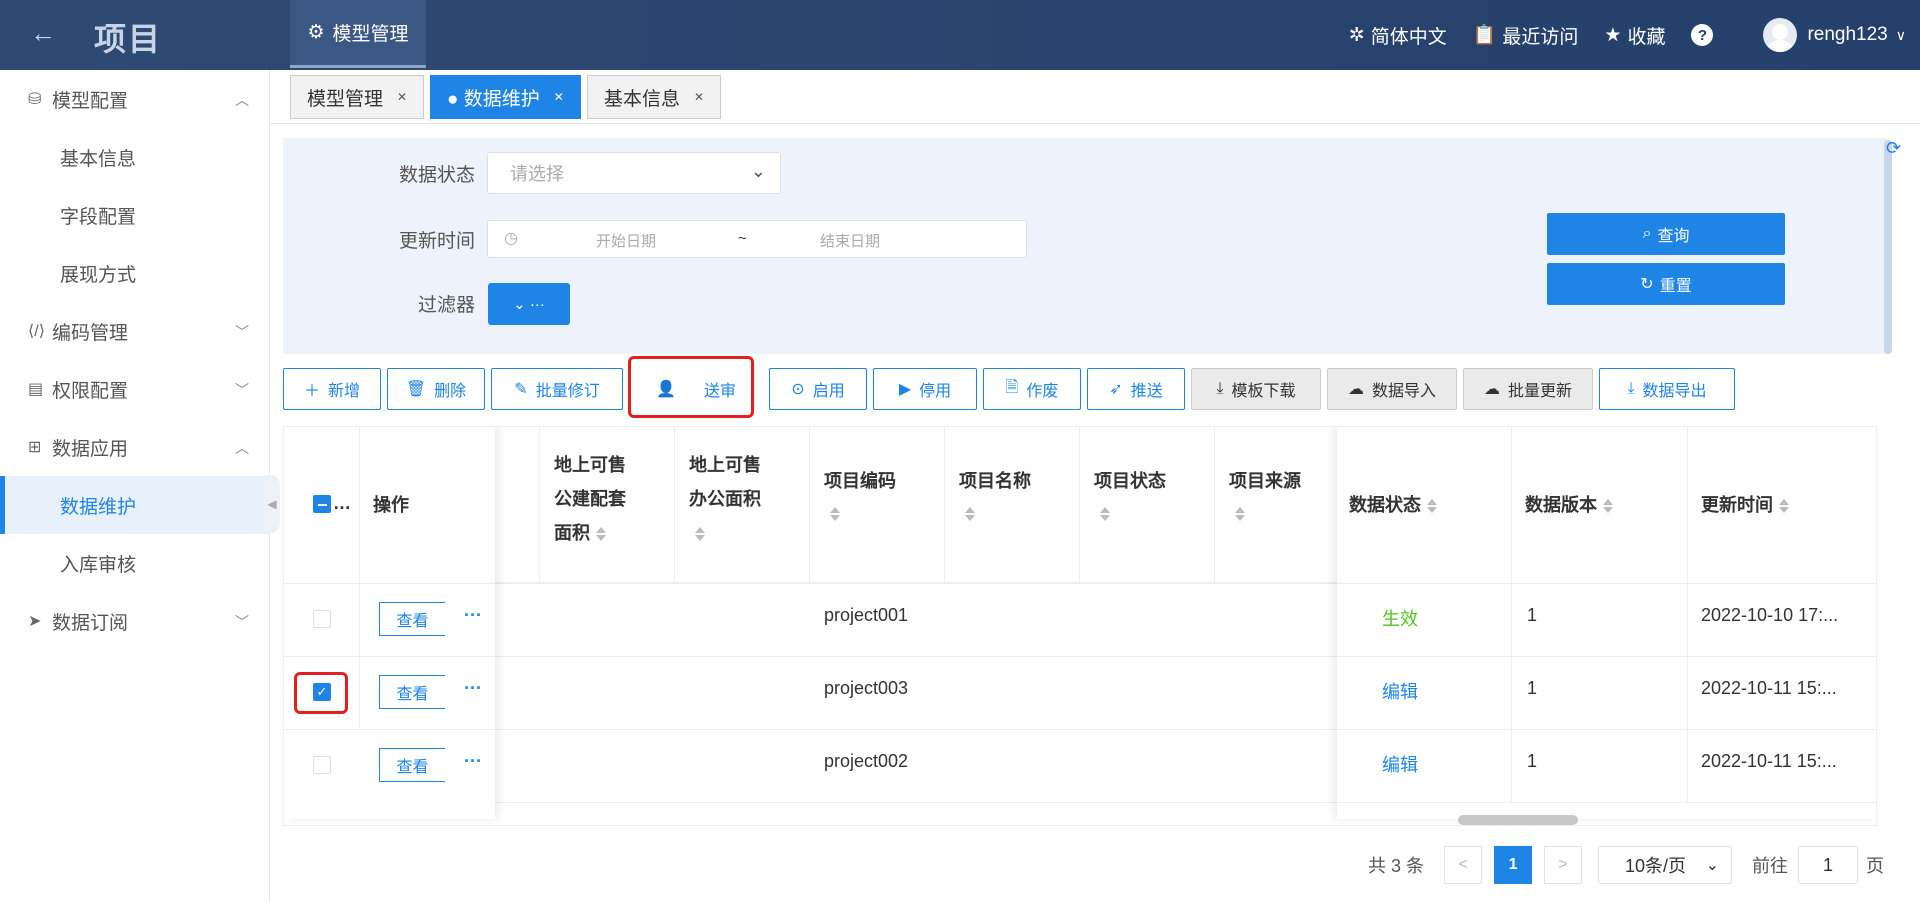 This screenshot has width=1920, height=902. Describe the element at coordinates (272, 504) in the screenshot. I see `sidebar-collapse-handle: ◀` at that location.